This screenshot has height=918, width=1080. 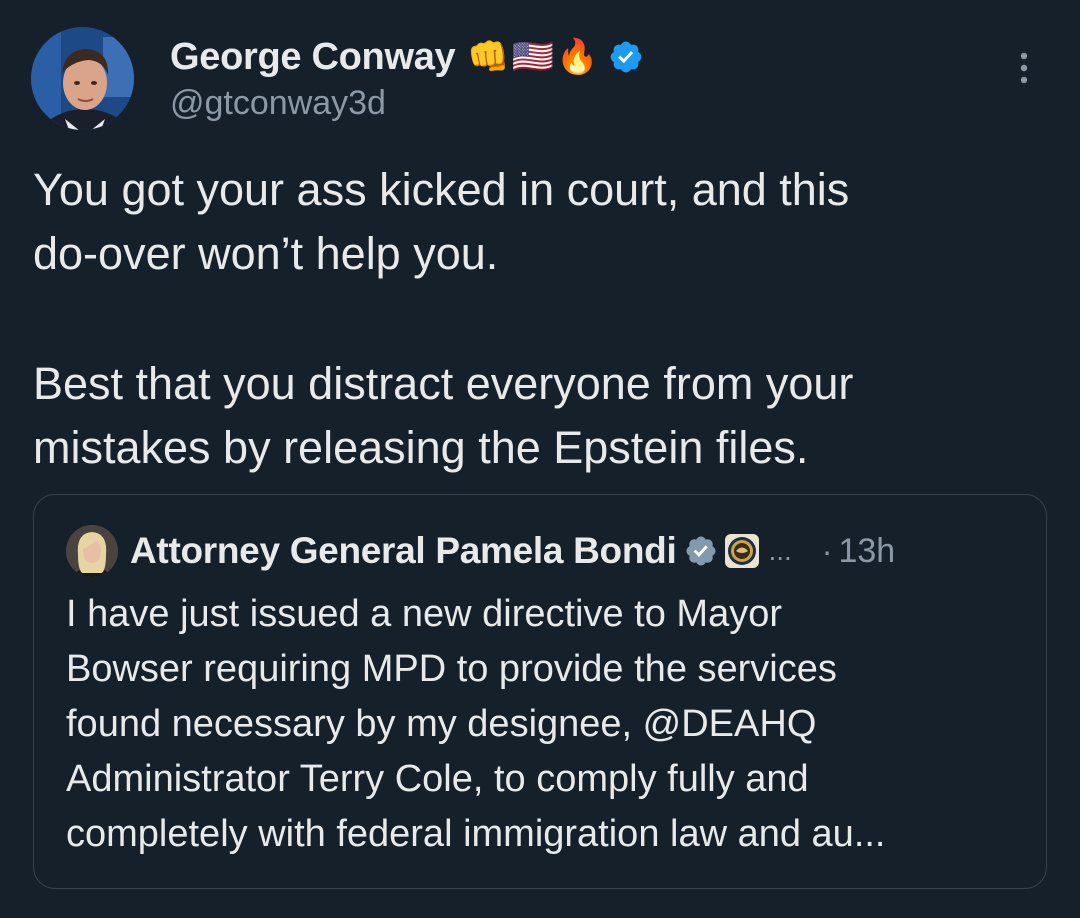 I want to click on author-handle: @gtconway3d, so click(x=278, y=103).